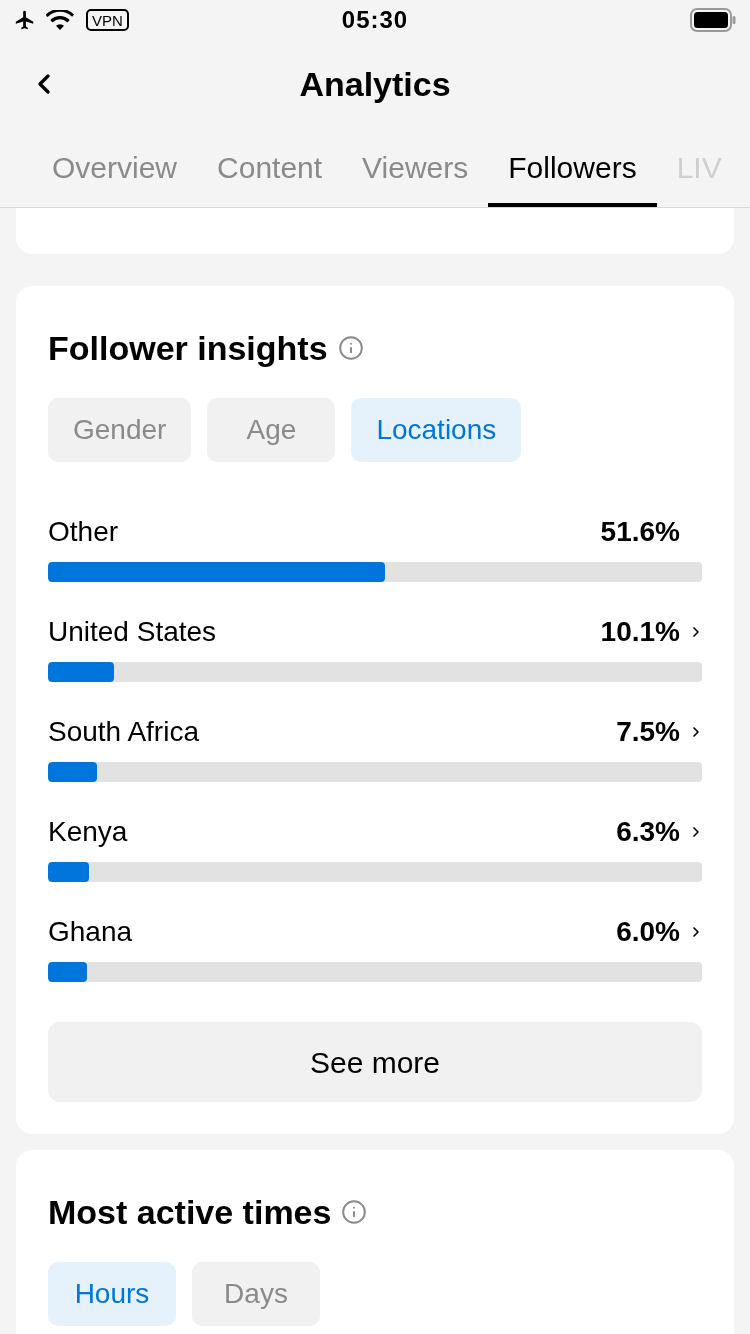 The width and height of the screenshot is (750, 1334). Describe the element at coordinates (256, 1294) in the screenshot. I see `filter-chip: Days` at that location.